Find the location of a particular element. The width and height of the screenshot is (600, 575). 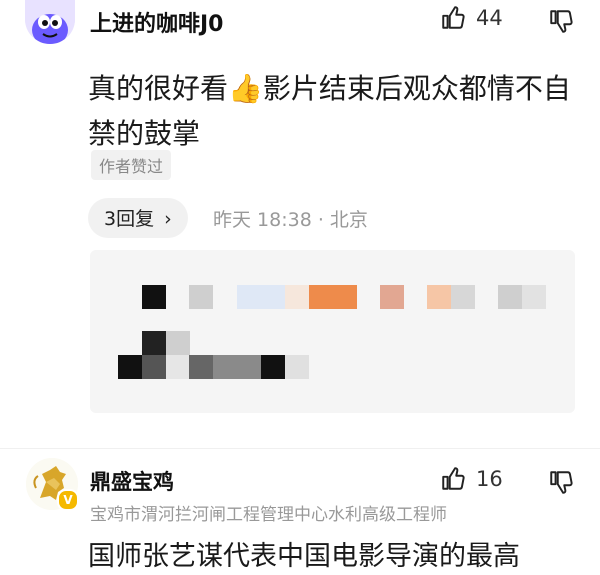

user-title: 宝鸡市渭河拦河闸工程管理中心水利高级工程师 is located at coordinates (268, 515).